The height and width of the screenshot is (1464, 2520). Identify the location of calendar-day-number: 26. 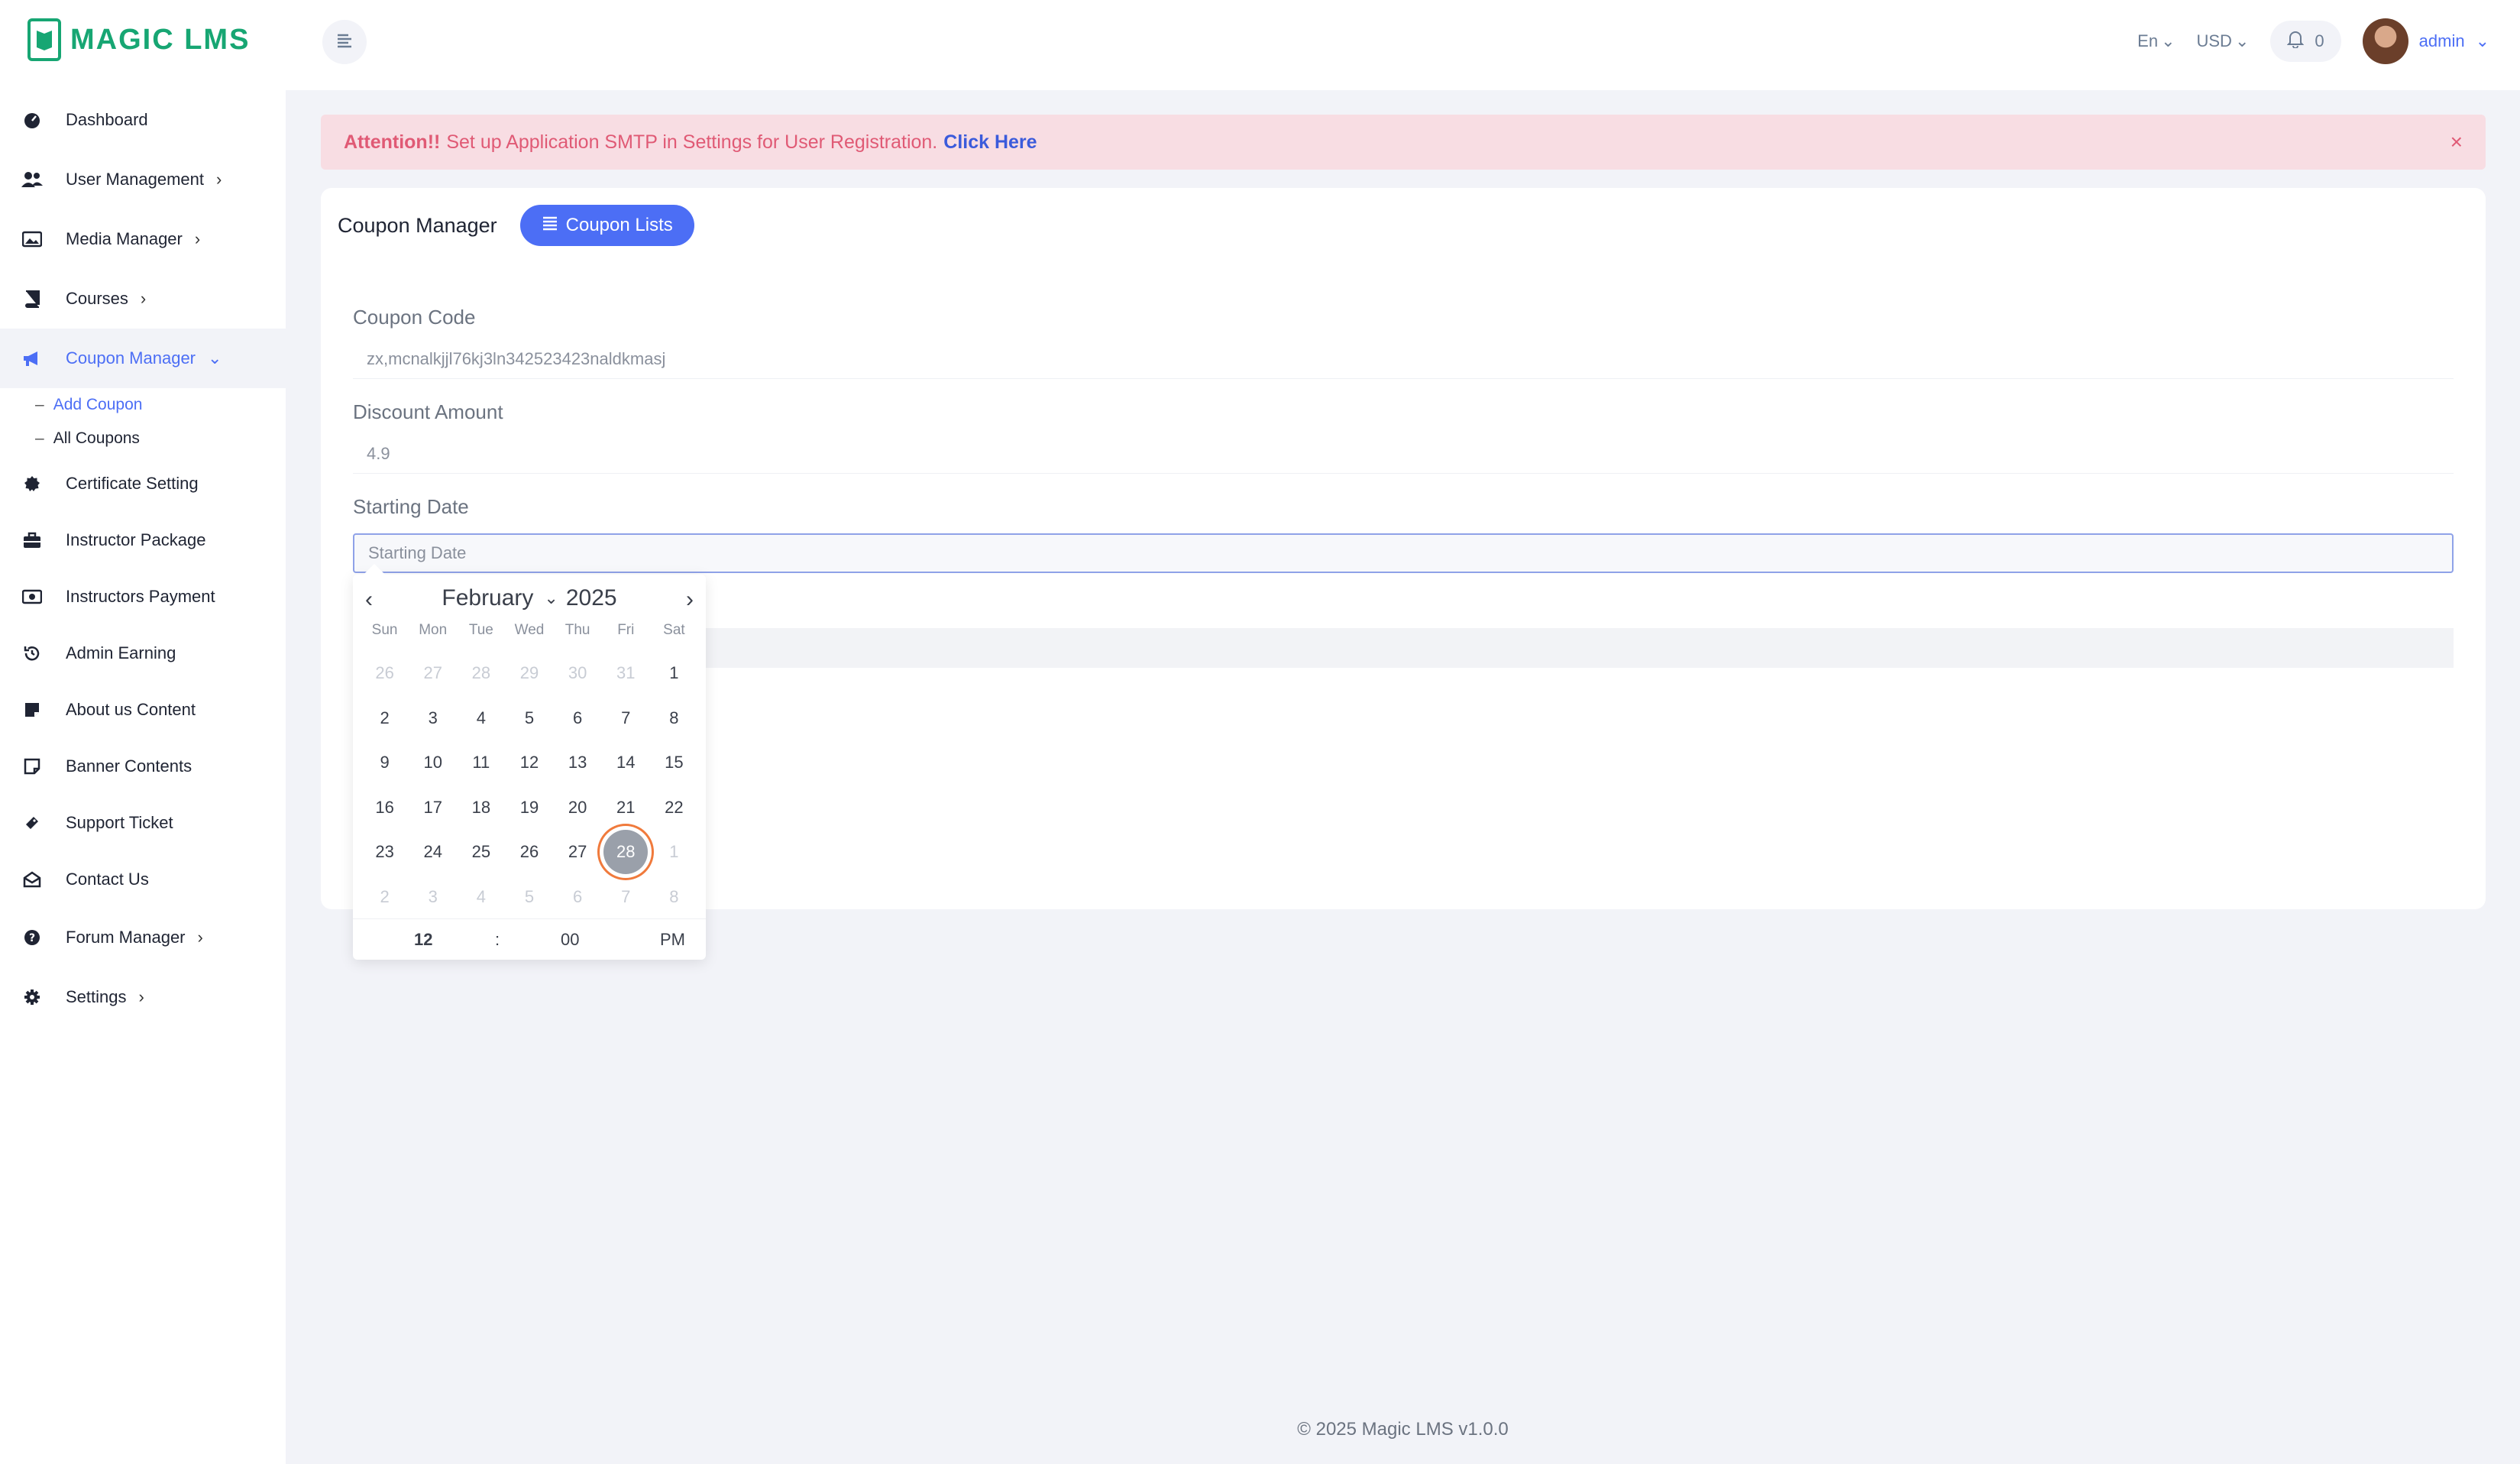
(384, 673).